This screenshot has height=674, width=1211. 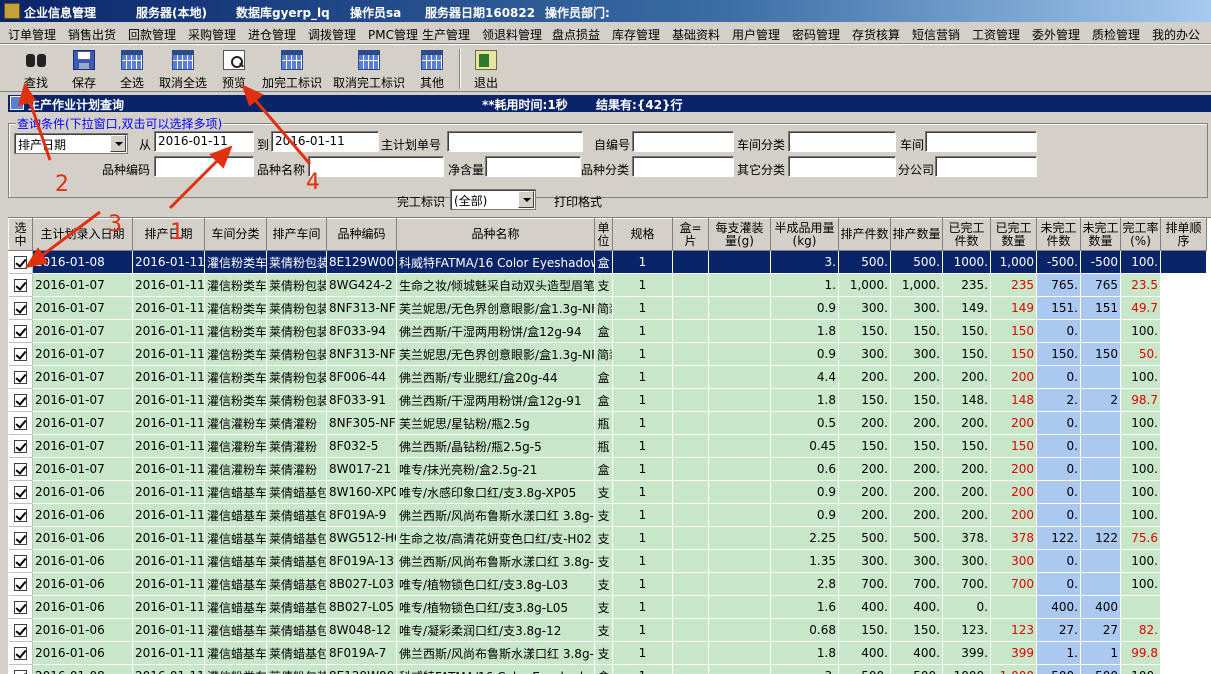 What do you see at coordinates (486, 69) in the screenshot?
I see `exit-button: 退出` at bounding box center [486, 69].